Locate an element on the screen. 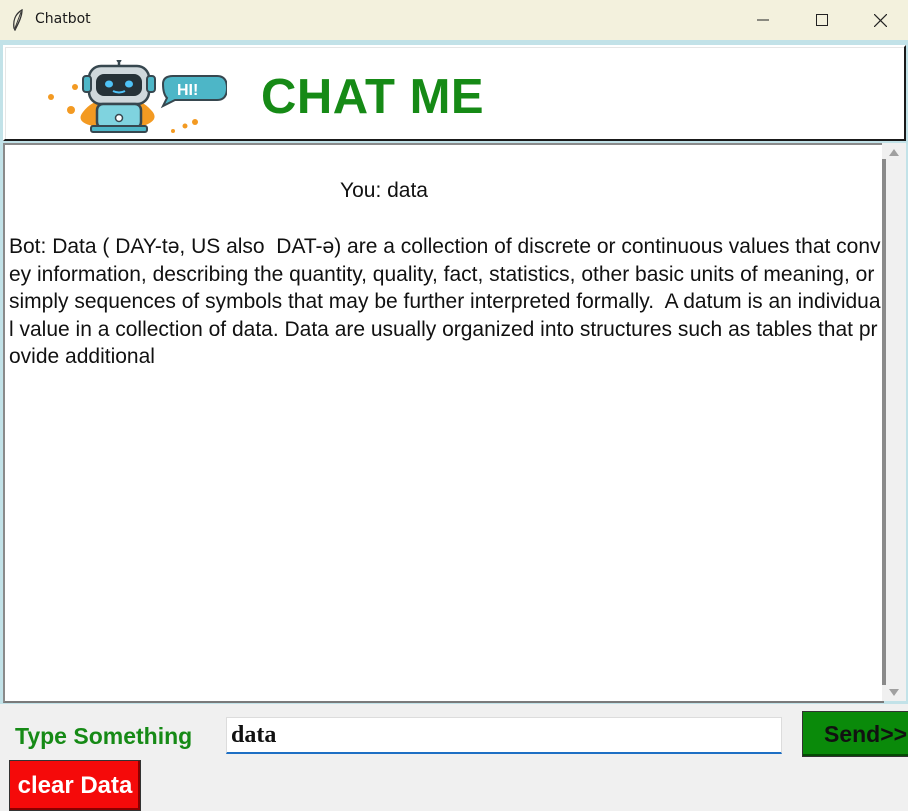 This screenshot has height=811, width=908. scroll-up-arrow-icon is located at coordinates (894, 152).